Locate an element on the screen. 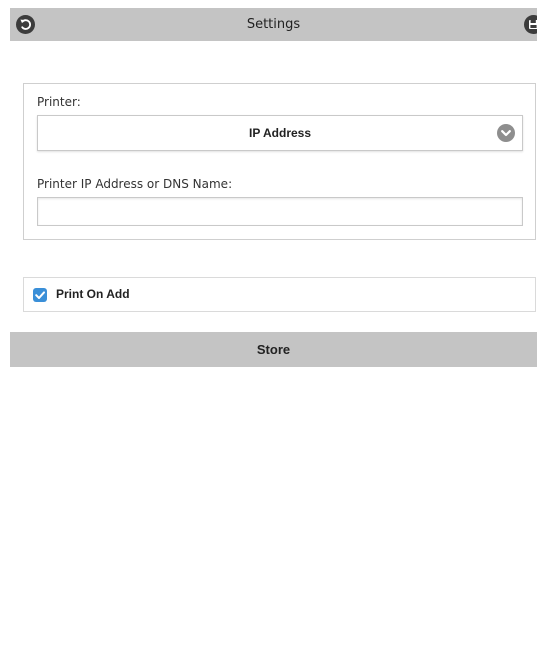 The image size is (537, 645). printer-ip-label: Printer IP Address or DNS Name: is located at coordinates (135, 184).